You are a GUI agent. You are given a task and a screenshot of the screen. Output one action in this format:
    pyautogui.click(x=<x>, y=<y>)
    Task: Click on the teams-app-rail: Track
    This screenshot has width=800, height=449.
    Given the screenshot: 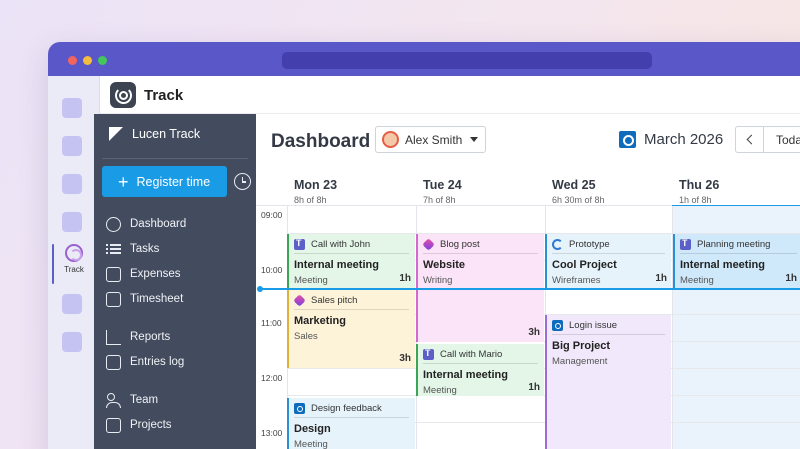 What is the action you would take?
    pyautogui.click(x=74, y=262)
    